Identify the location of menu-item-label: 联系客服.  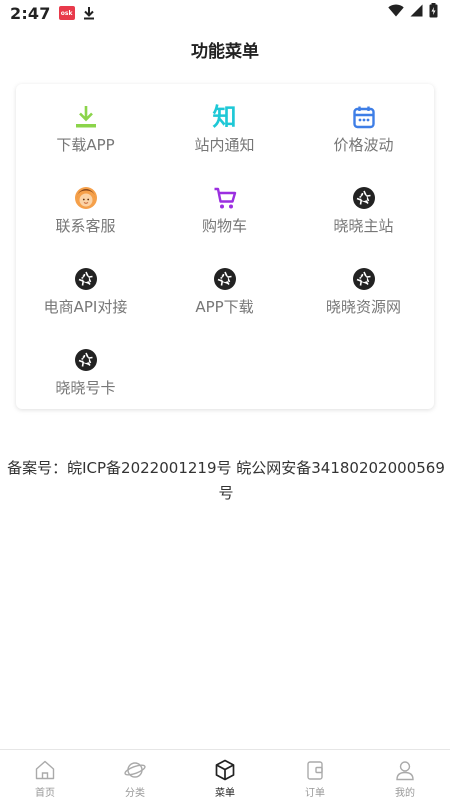
(85, 226).